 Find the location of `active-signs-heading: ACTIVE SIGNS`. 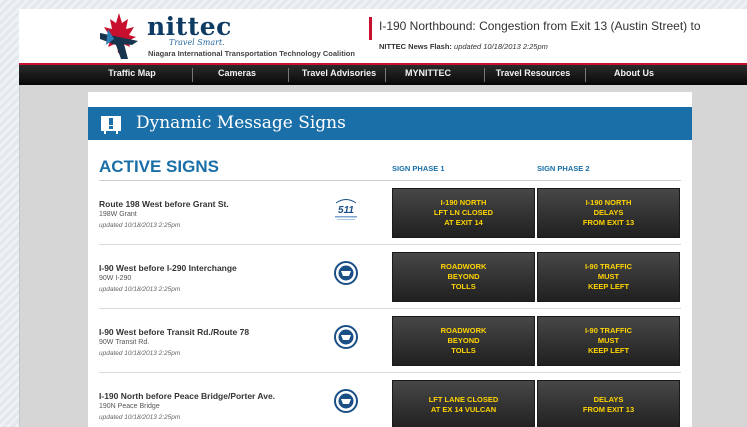

active-signs-heading: ACTIVE SIGNS is located at coordinates (159, 166).